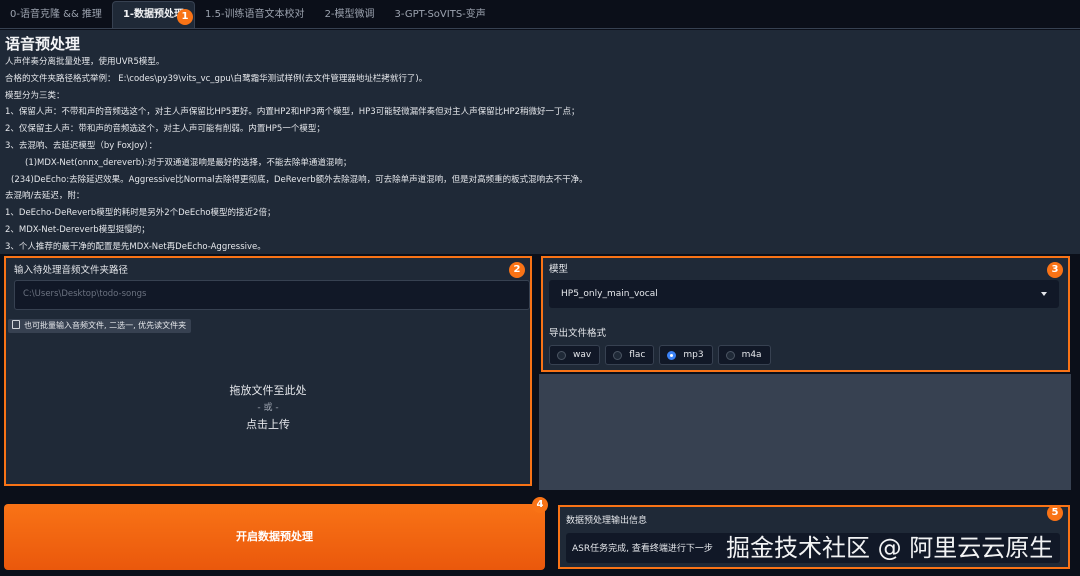 This screenshot has width=1080, height=576. What do you see at coordinates (268, 424) in the screenshot?
I see `upload-text: 点击上传` at bounding box center [268, 424].